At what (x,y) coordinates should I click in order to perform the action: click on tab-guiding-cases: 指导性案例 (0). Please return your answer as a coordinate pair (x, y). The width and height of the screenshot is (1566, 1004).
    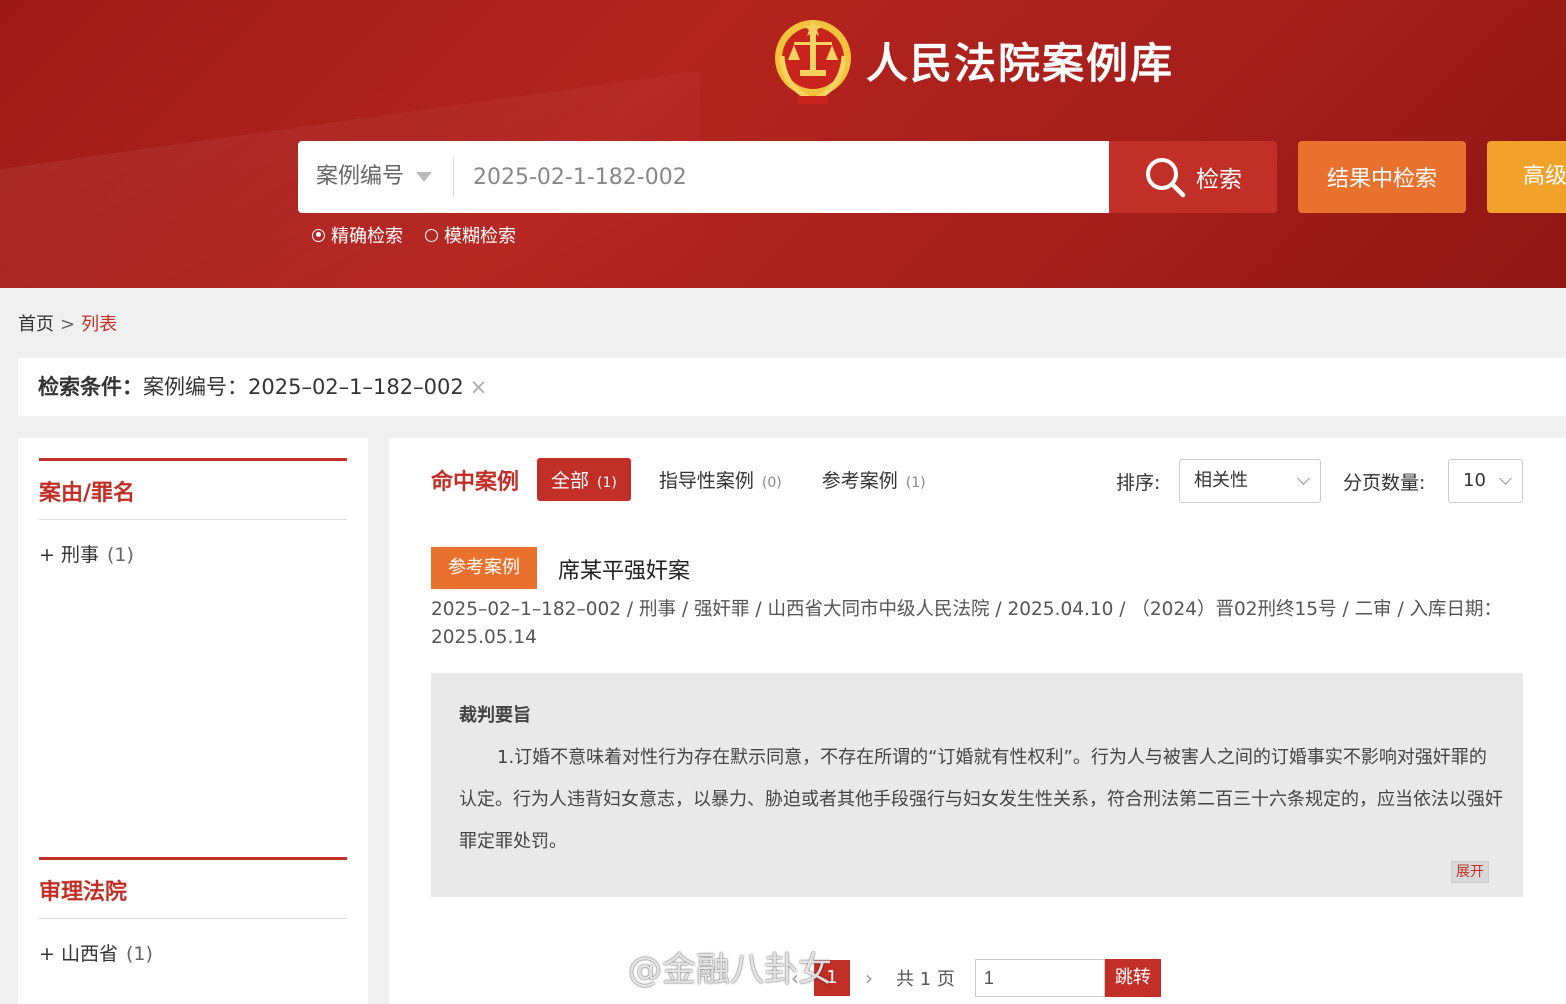
    Looking at the image, I should click on (720, 479).